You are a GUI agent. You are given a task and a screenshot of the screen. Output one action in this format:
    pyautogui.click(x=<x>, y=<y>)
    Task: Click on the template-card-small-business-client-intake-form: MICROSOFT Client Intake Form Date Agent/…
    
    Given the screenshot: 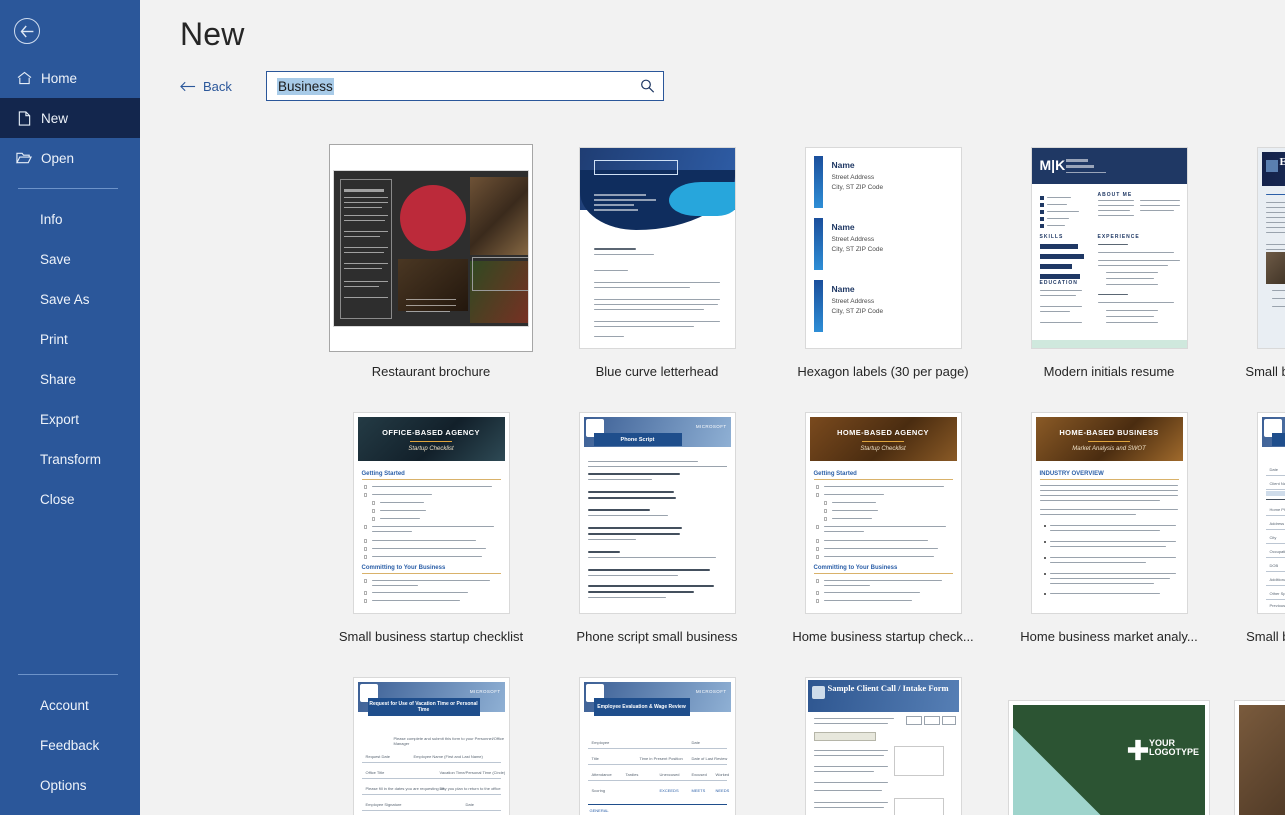 What is the action you would take?
    pyautogui.click(x=1253, y=537)
    